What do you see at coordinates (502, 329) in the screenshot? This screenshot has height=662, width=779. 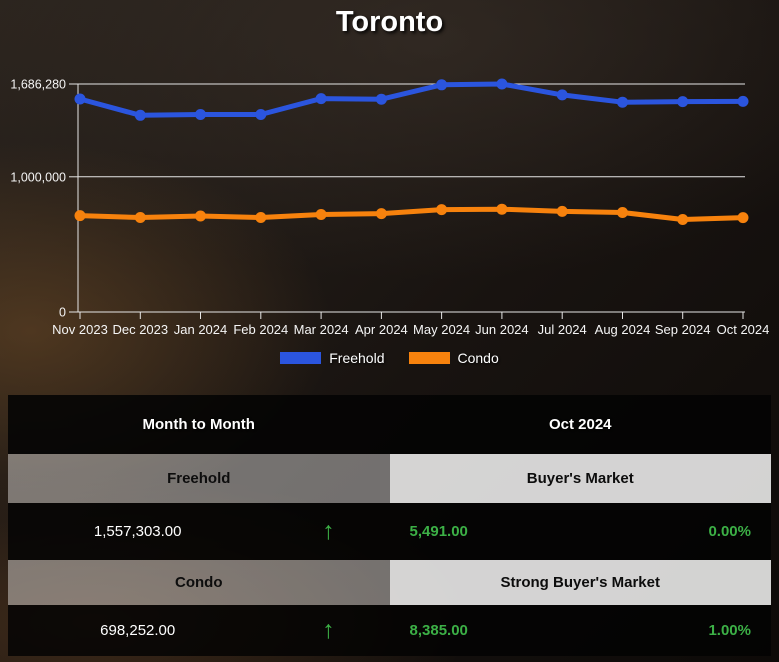 I see `svg-text: Jun 2024` at bounding box center [502, 329].